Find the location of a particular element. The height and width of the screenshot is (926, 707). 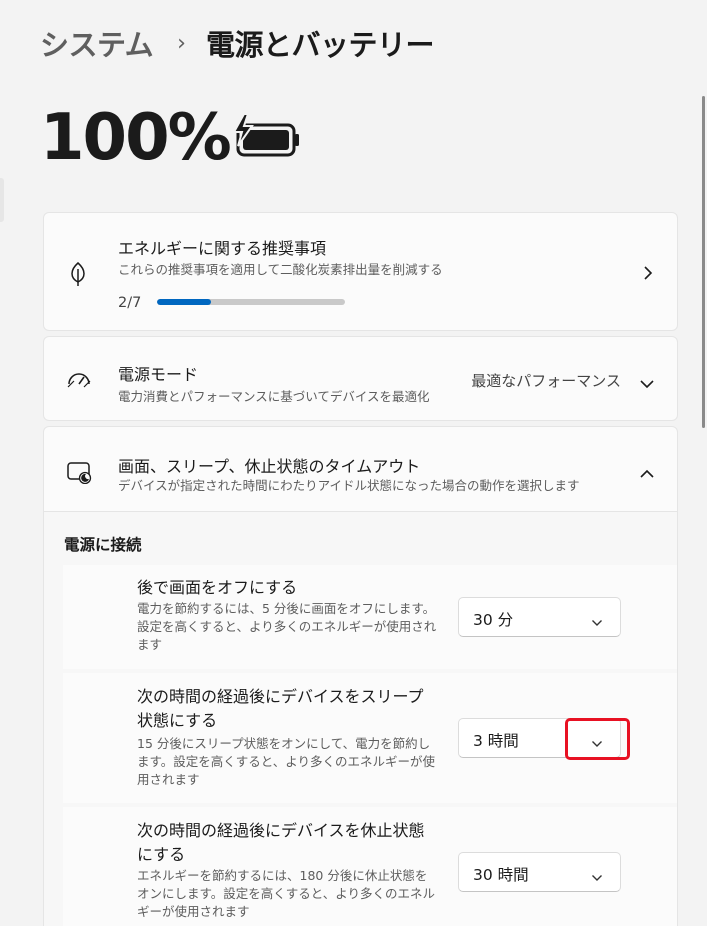

timeout-card-title: 画面、スリープ、休止状態のタイムアウト is located at coordinates (269, 466).